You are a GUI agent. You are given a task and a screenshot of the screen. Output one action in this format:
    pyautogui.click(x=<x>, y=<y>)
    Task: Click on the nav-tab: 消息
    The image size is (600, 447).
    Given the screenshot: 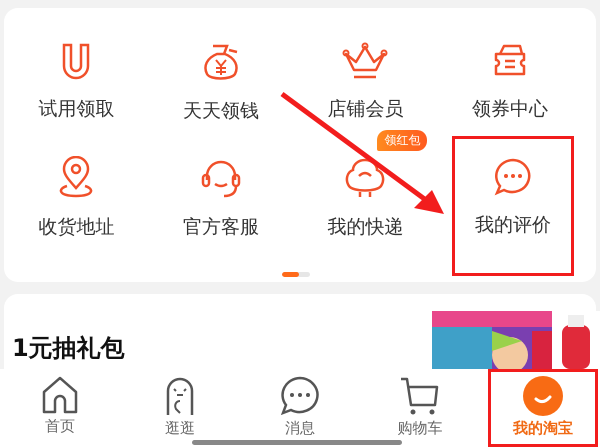 What is the action you would take?
    pyautogui.click(x=300, y=408)
    